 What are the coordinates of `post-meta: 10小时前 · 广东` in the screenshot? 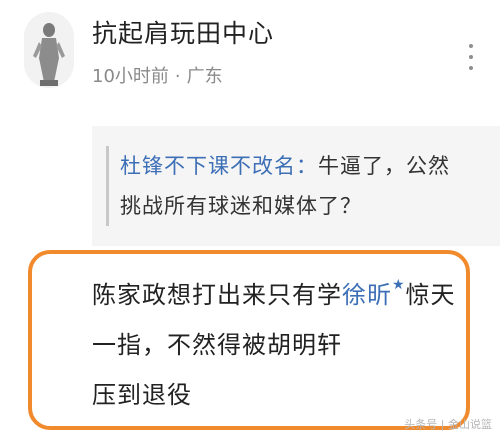 It's located at (157, 75).